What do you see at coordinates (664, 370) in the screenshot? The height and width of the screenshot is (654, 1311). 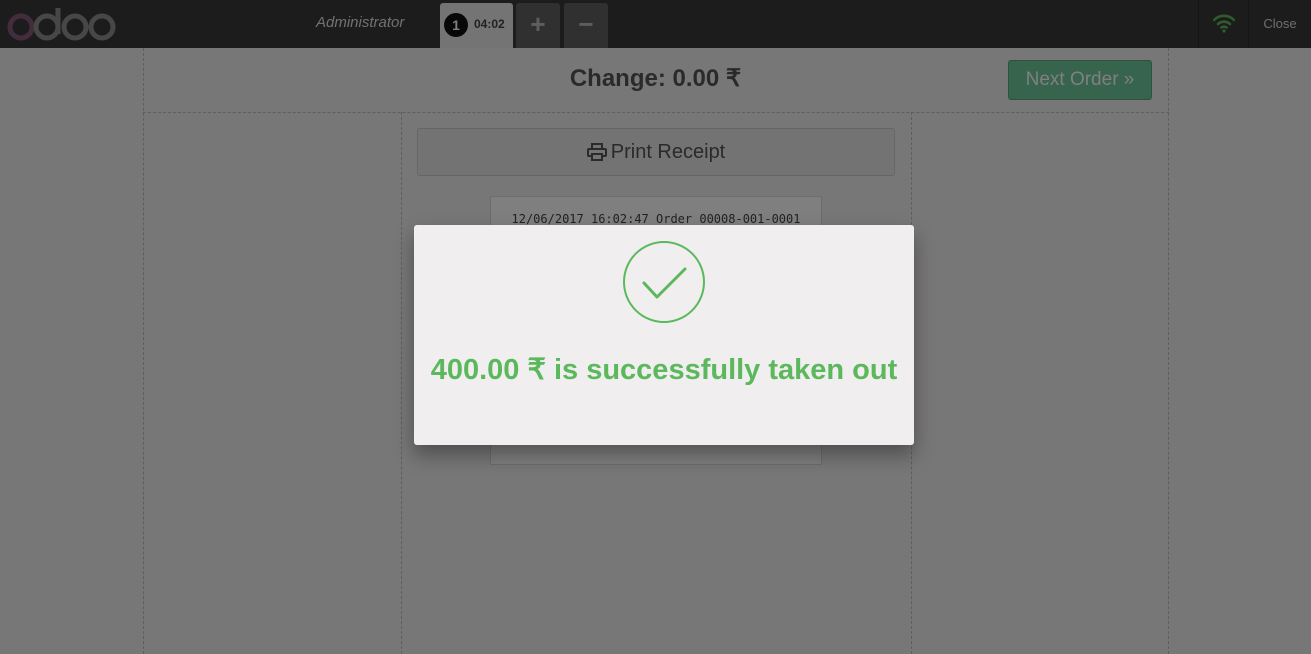 I see `popup-message: 400.00 ₹ is successfully taken out` at bounding box center [664, 370].